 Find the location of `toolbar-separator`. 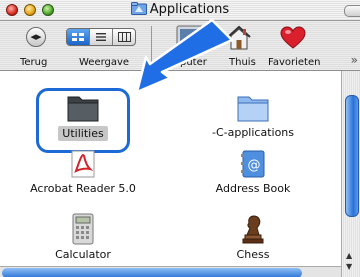

toolbar-separator is located at coordinates (151, 46).